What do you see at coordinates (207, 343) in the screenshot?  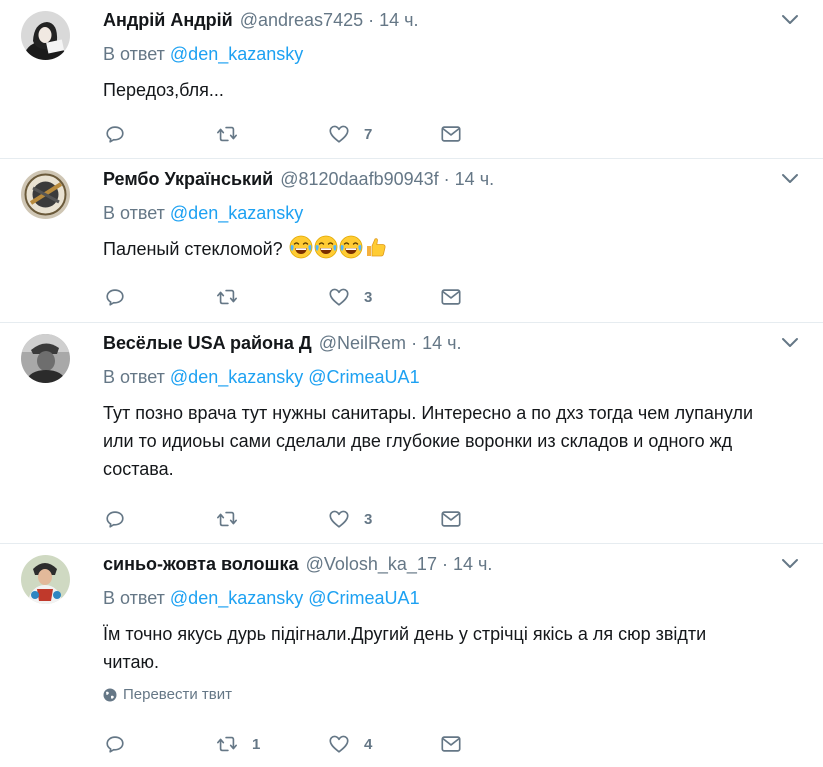 I see `author-name: Весёлые USA района Д` at bounding box center [207, 343].